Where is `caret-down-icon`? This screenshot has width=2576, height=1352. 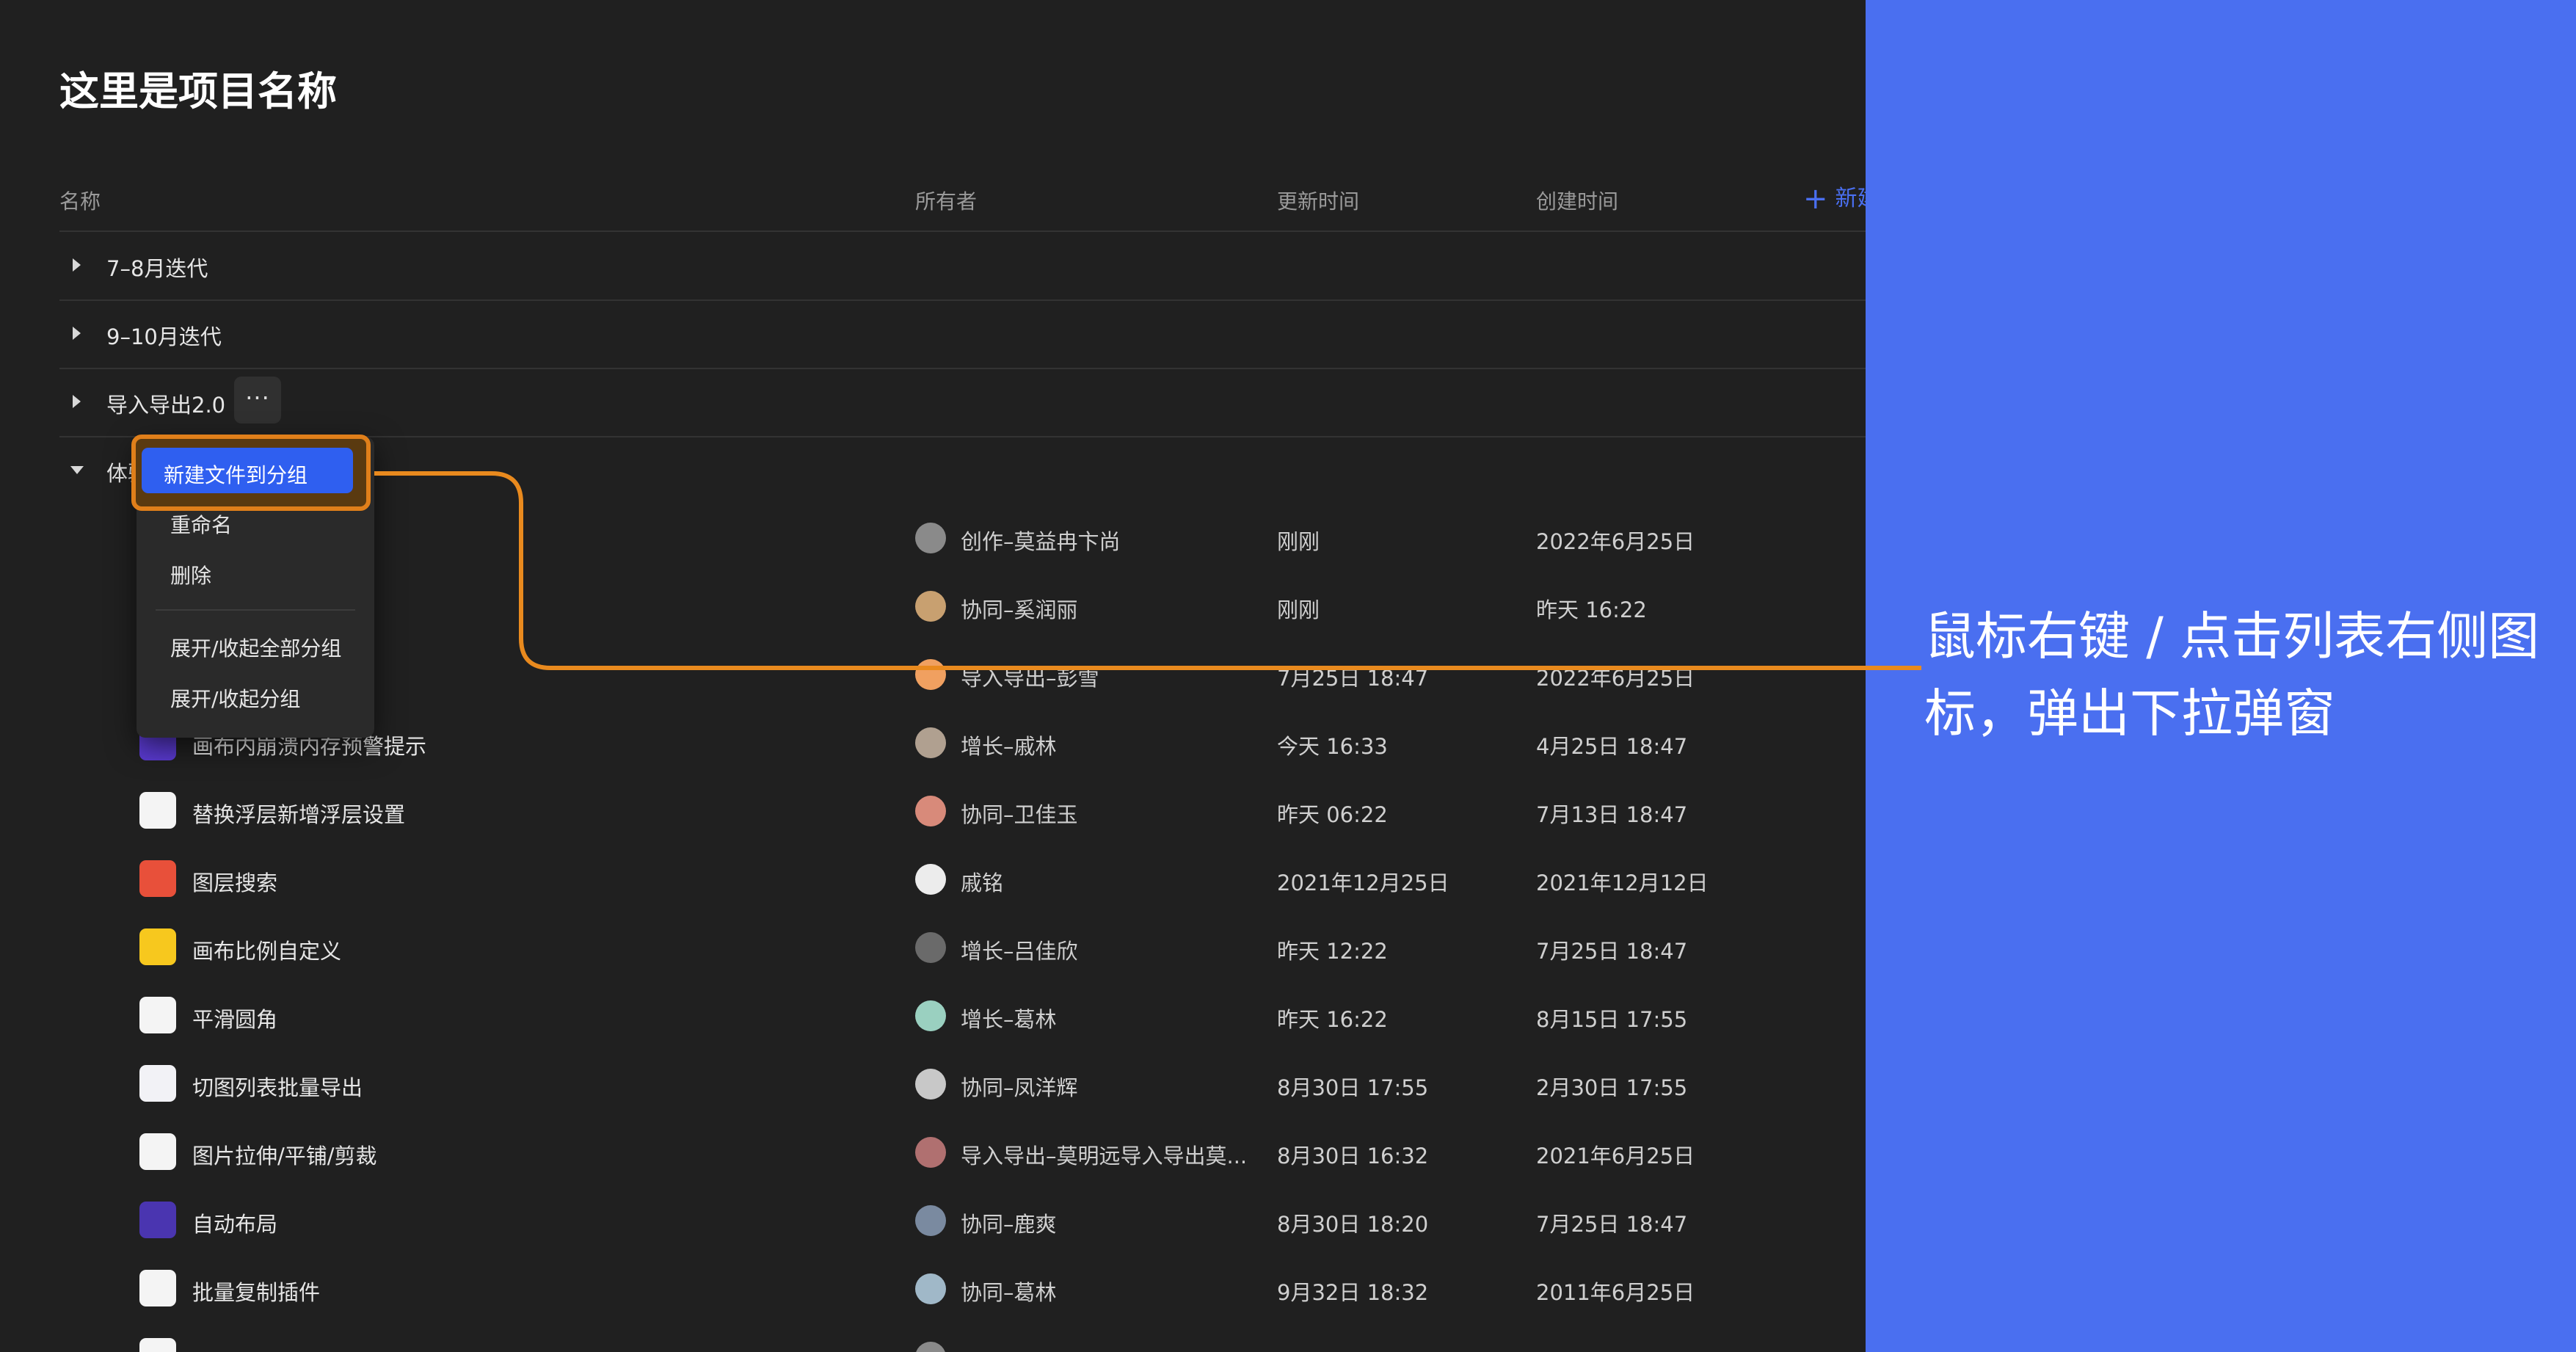
caret-down-icon is located at coordinates (77, 470).